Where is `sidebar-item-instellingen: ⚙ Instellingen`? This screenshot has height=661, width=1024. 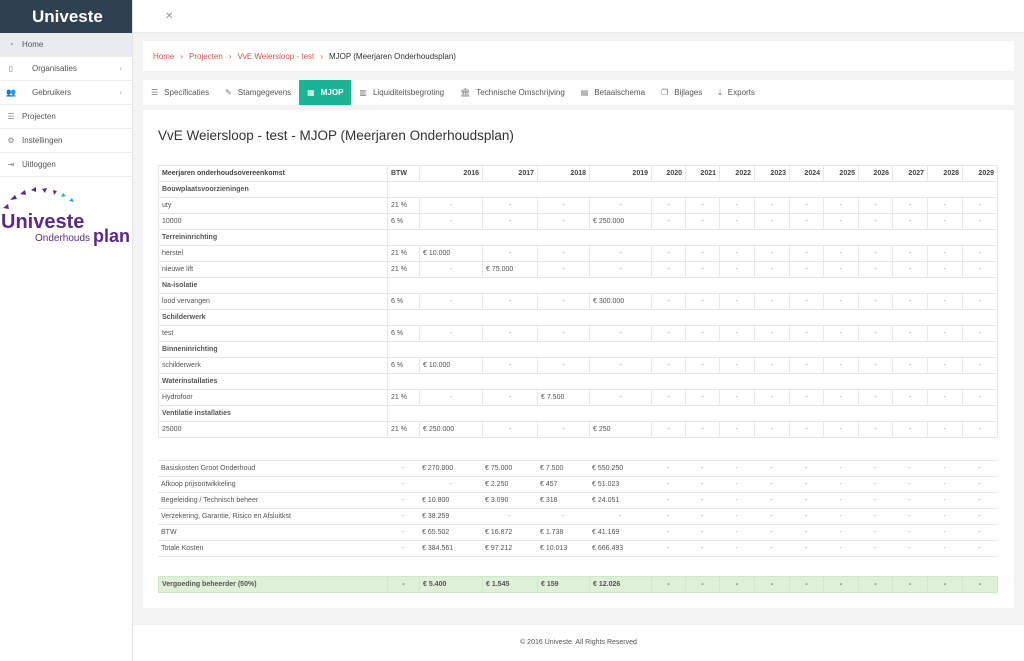 sidebar-item-instellingen: ⚙ Instellingen is located at coordinates (66, 141).